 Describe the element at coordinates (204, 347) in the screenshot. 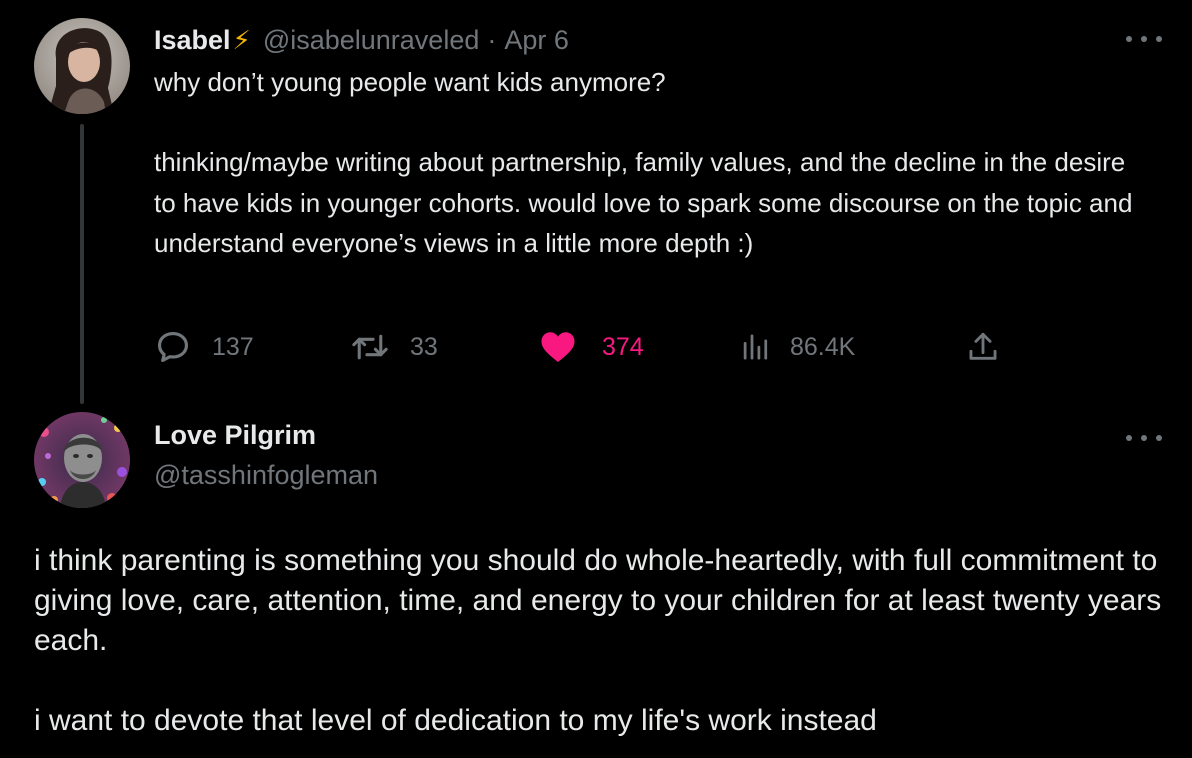

I see `reply-button: 137` at that location.